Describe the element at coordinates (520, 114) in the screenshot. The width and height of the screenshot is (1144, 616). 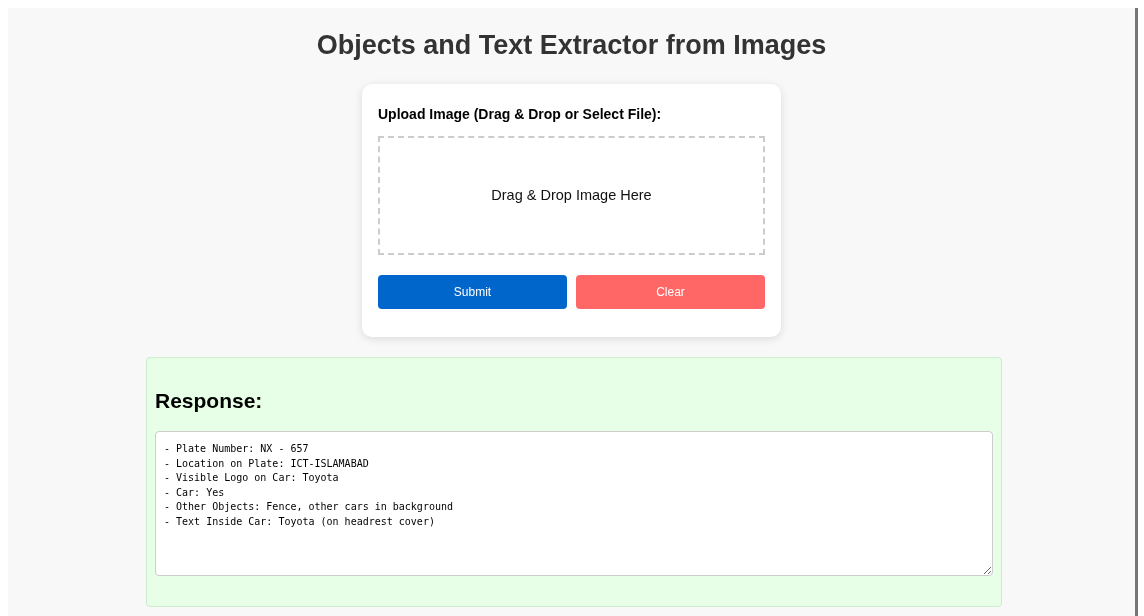
I see `upload-label: Upload Image (Drag & Drop or Select File):` at that location.